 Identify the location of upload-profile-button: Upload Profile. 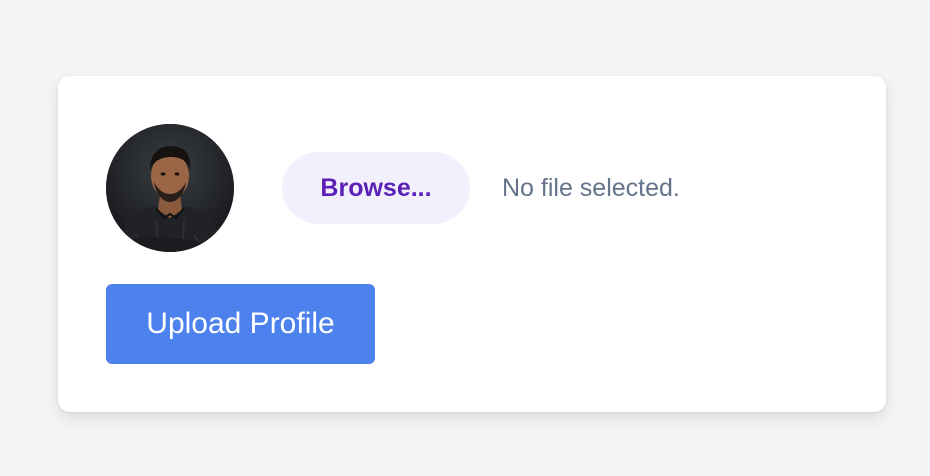
(240, 324).